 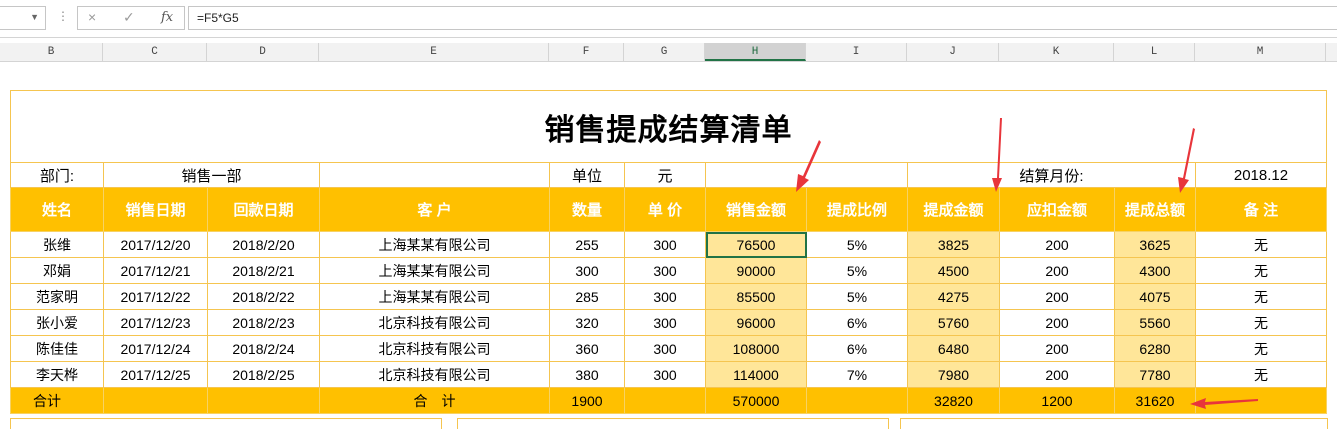 What do you see at coordinates (1224, 403) in the screenshot?
I see `arrow-left-icon` at bounding box center [1224, 403].